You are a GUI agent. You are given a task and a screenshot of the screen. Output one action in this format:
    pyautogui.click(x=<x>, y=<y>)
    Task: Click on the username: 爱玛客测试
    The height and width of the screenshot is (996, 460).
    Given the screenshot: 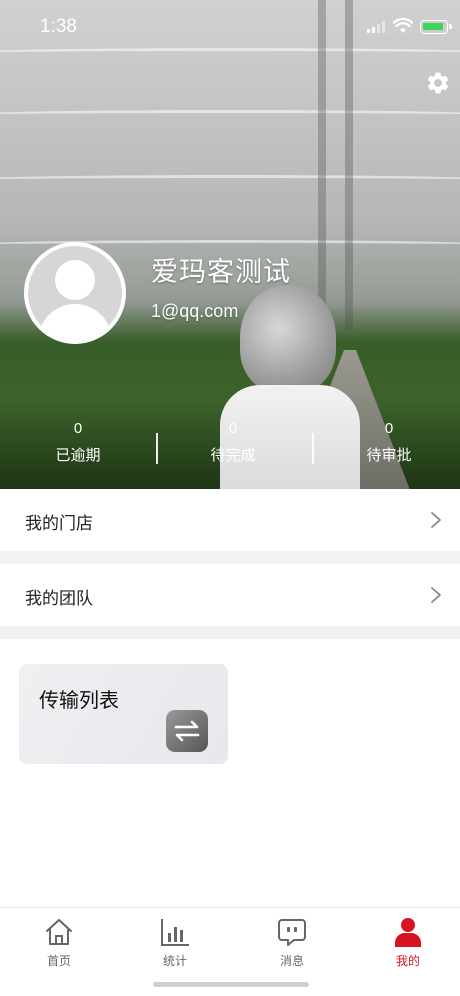 What is the action you would take?
    pyautogui.click(x=221, y=272)
    